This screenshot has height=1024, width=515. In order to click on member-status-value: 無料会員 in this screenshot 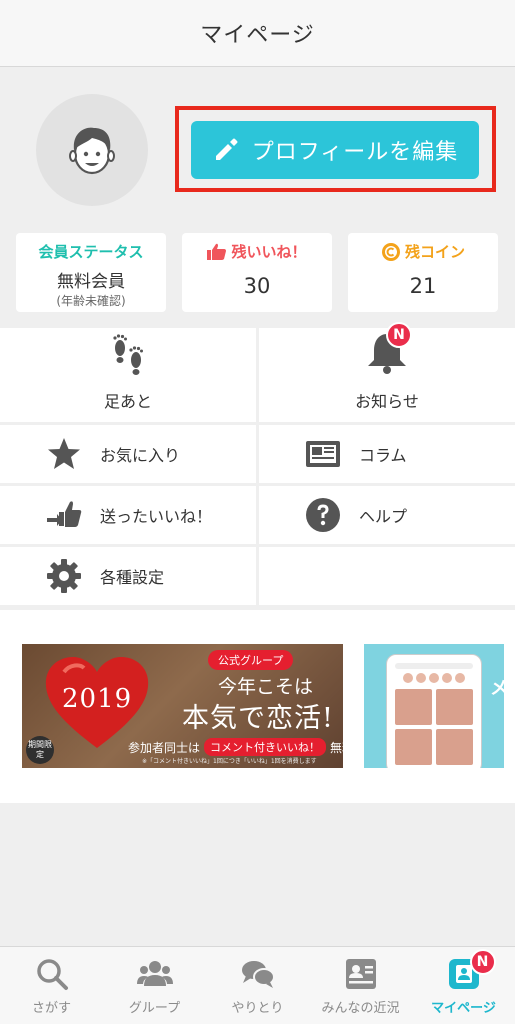, I will do `click(91, 282)`.